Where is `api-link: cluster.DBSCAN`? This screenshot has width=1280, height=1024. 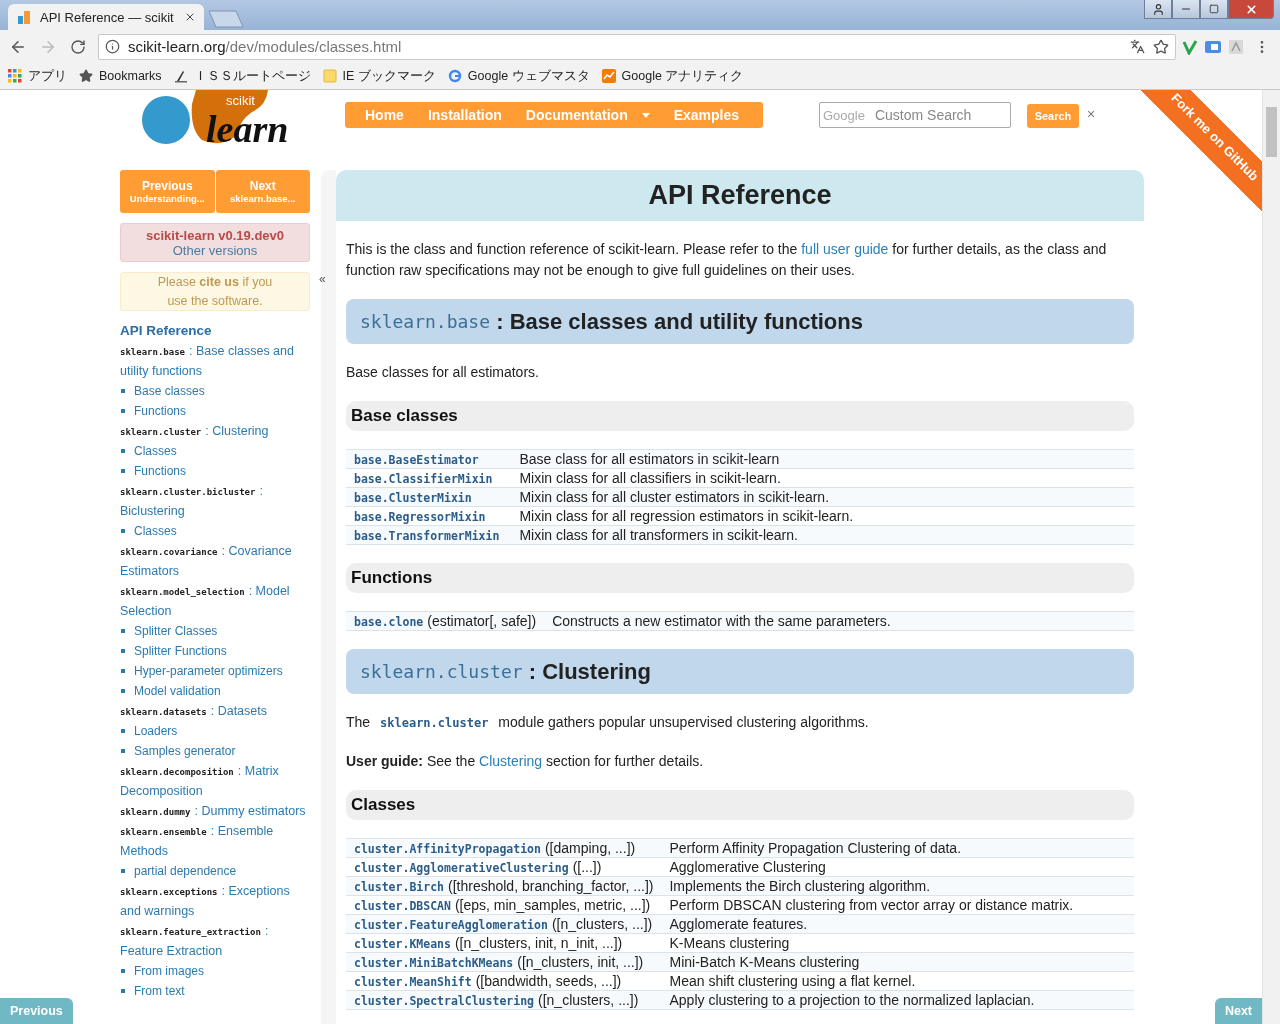 api-link: cluster.DBSCAN is located at coordinates (402, 906).